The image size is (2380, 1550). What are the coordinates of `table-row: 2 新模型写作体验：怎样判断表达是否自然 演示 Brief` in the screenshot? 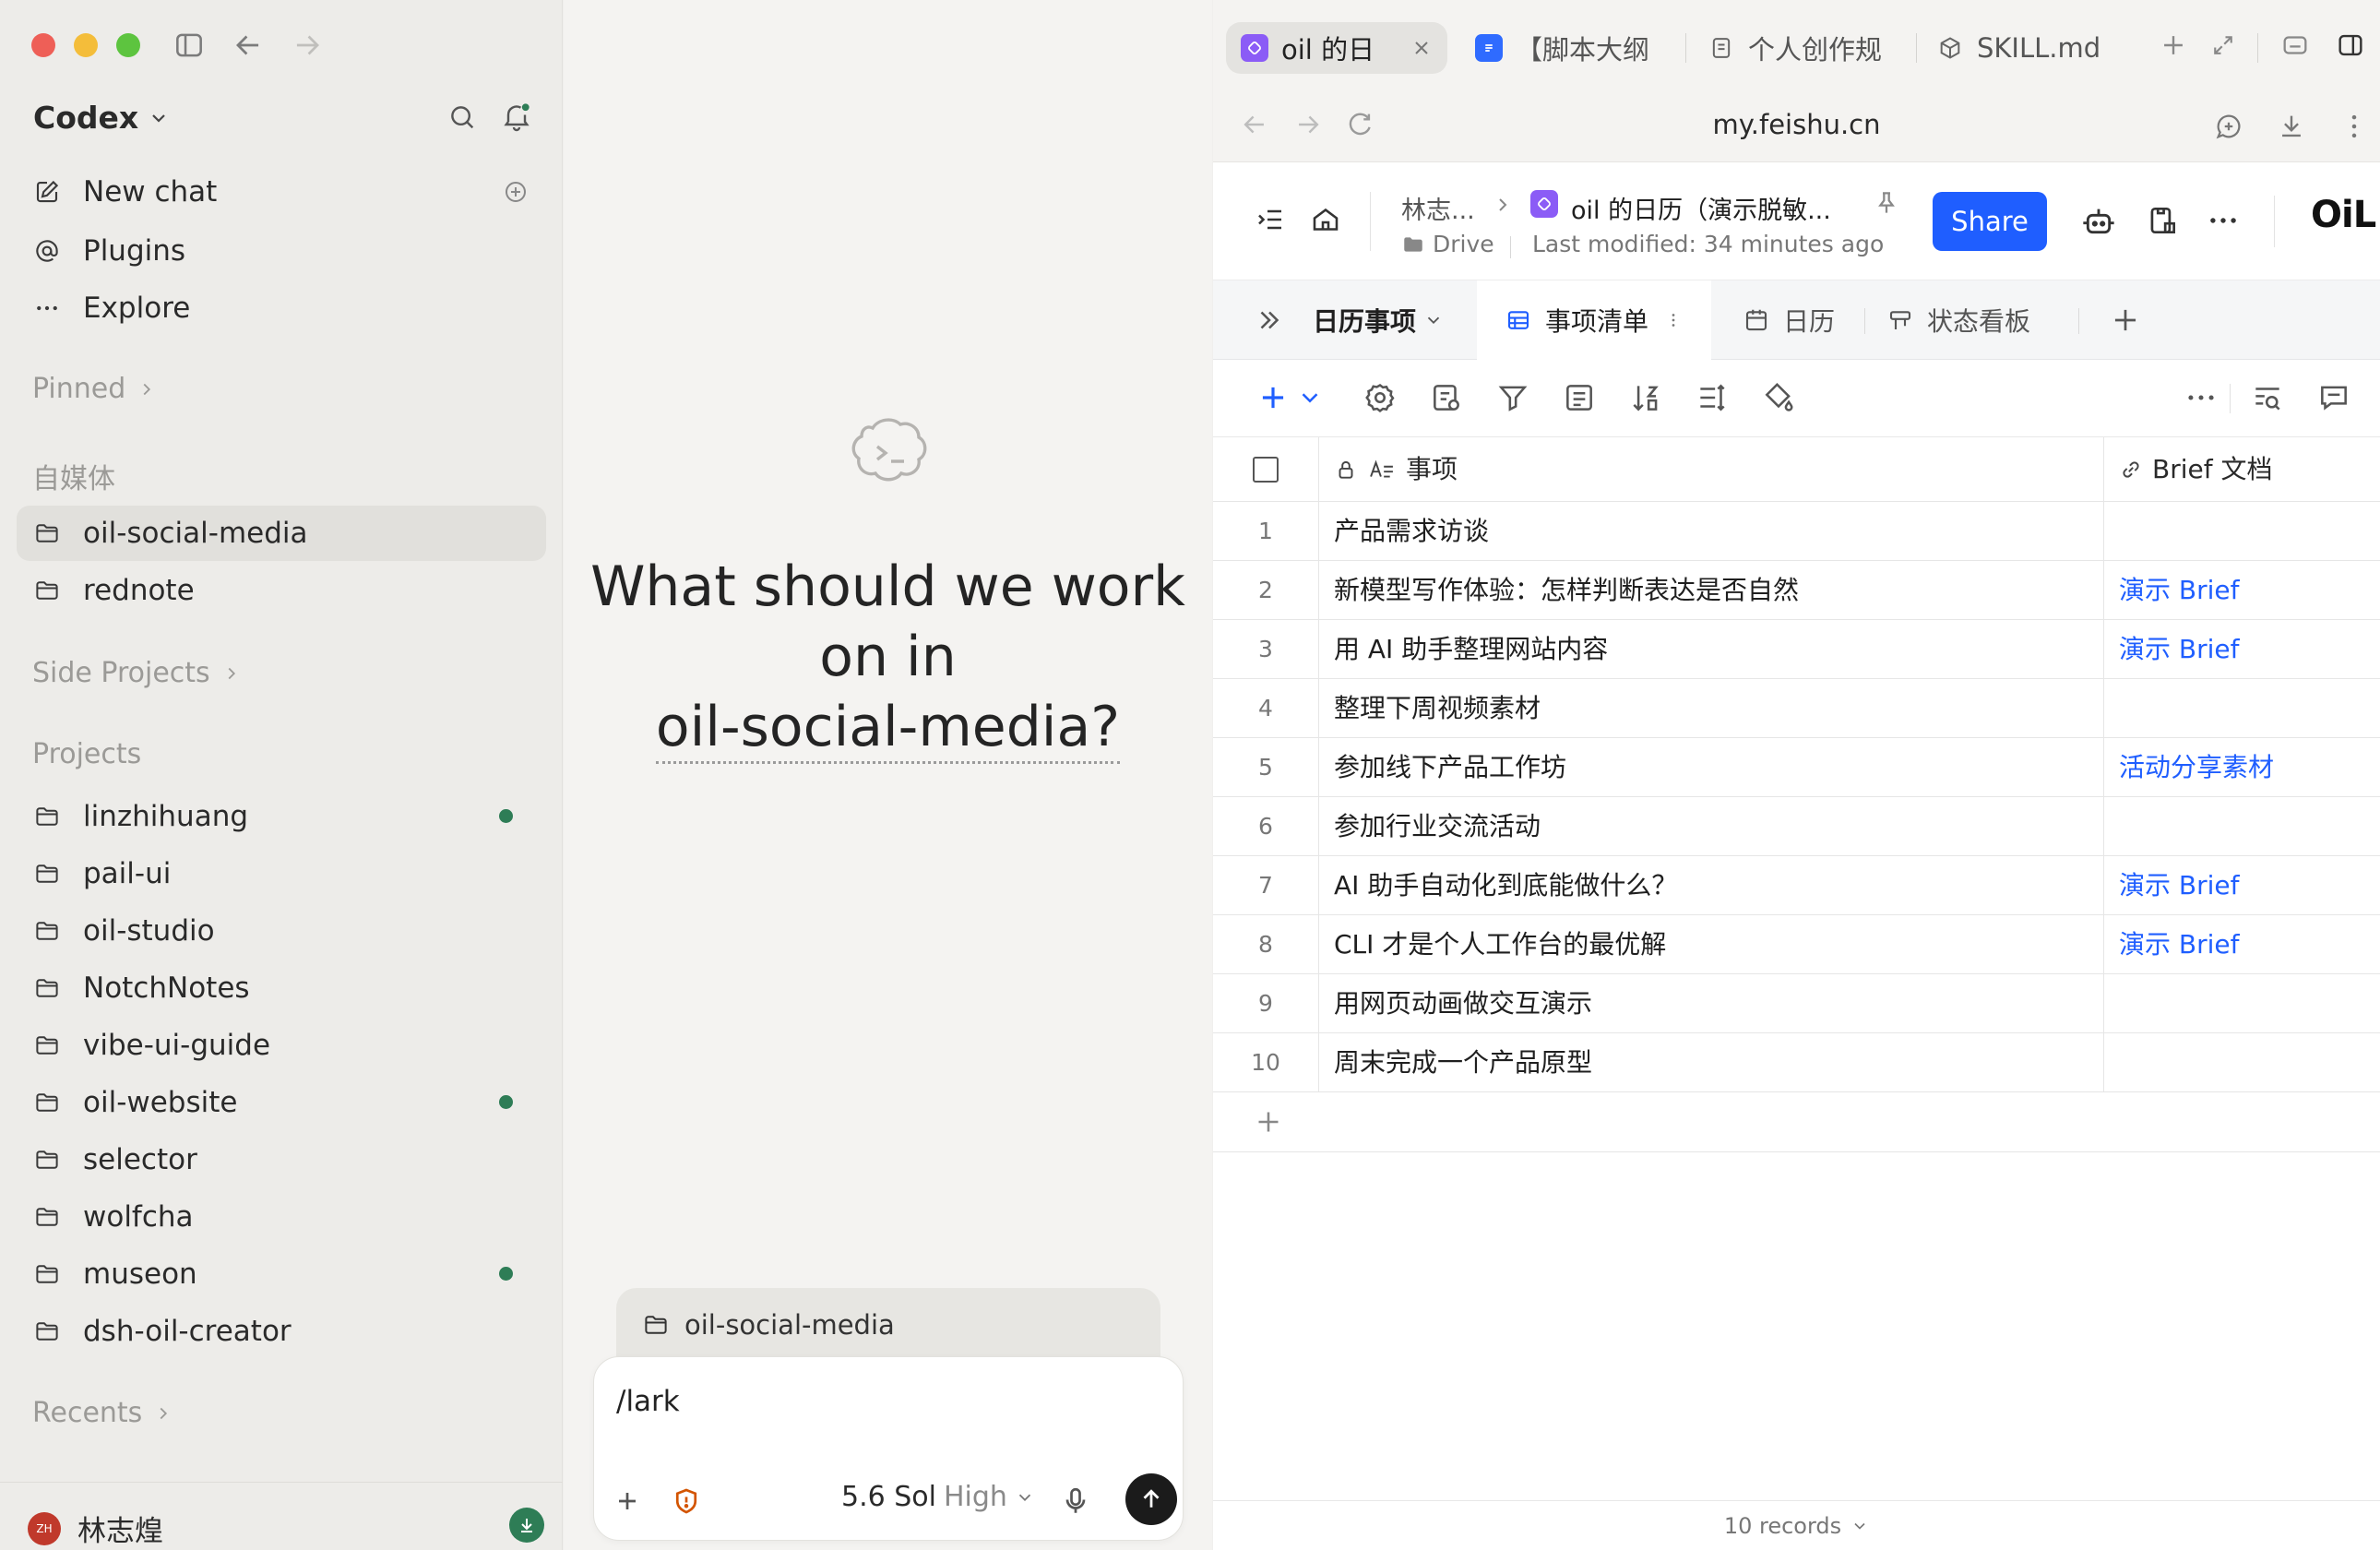 It's located at (1796, 591).